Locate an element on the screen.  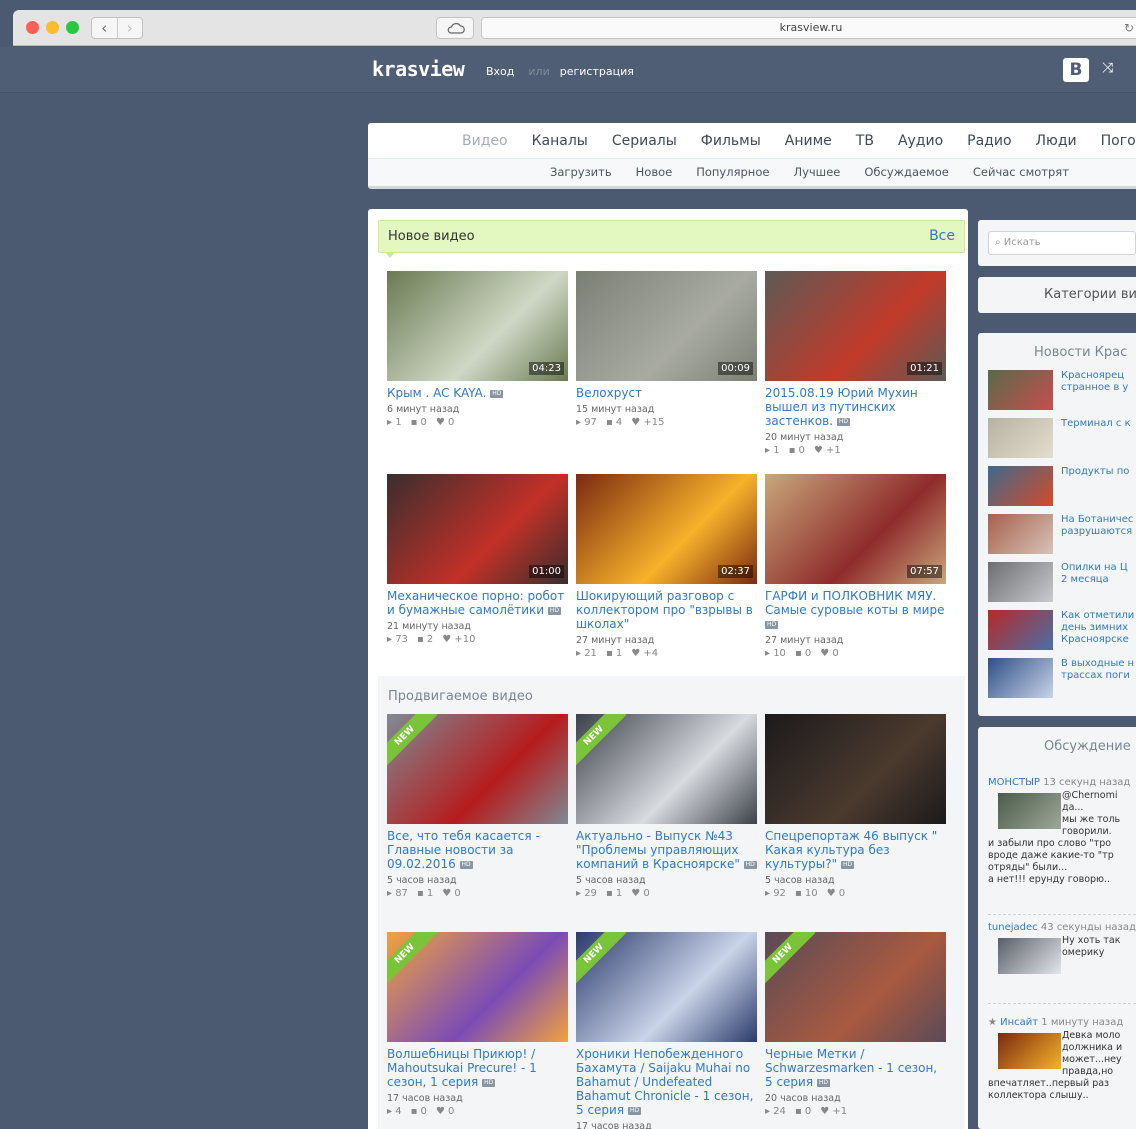
discussion-line: вроде даже какие-то "тр is located at coordinates (1051, 855).